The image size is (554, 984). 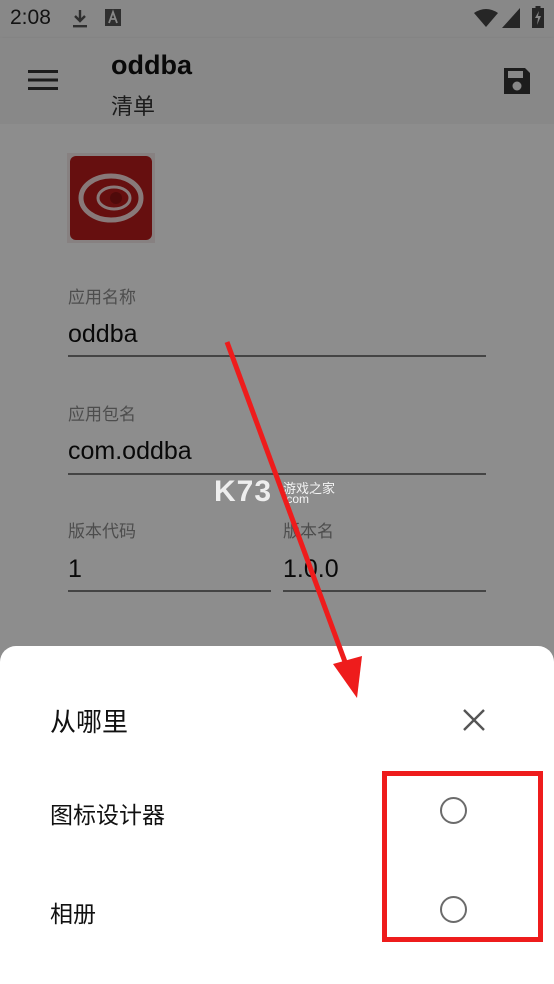 I want to click on sheet-title: 从哪里, so click(x=89, y=723).